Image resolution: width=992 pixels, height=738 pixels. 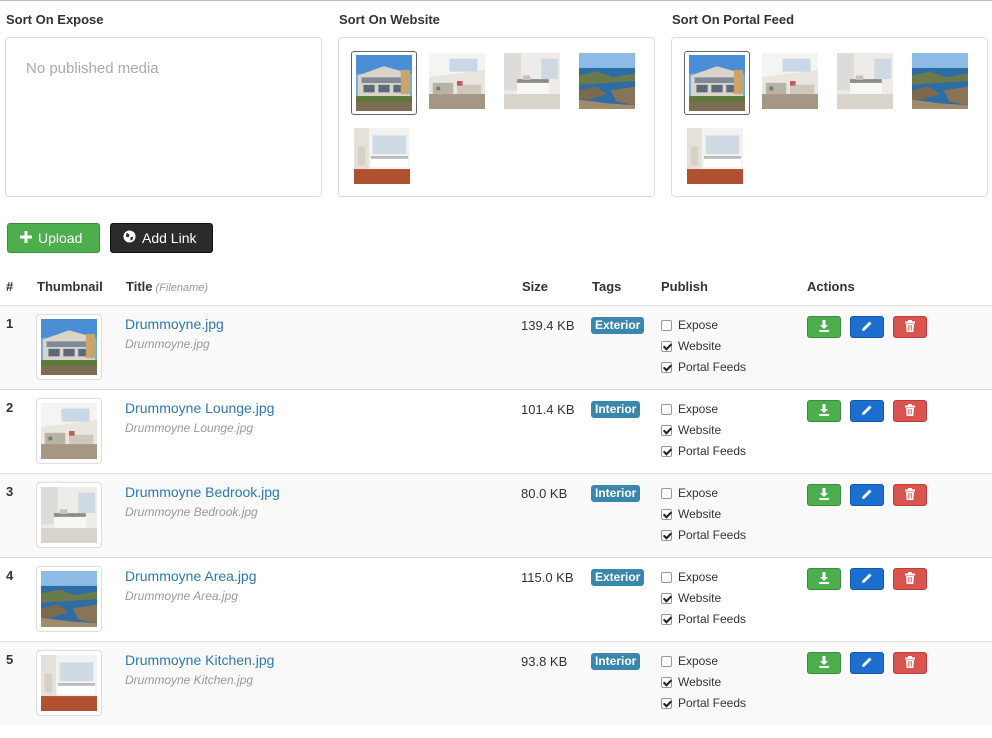 I want to click on media-title-link: Drummoyne Bedrook.jpg, so click(x=202, y=492).